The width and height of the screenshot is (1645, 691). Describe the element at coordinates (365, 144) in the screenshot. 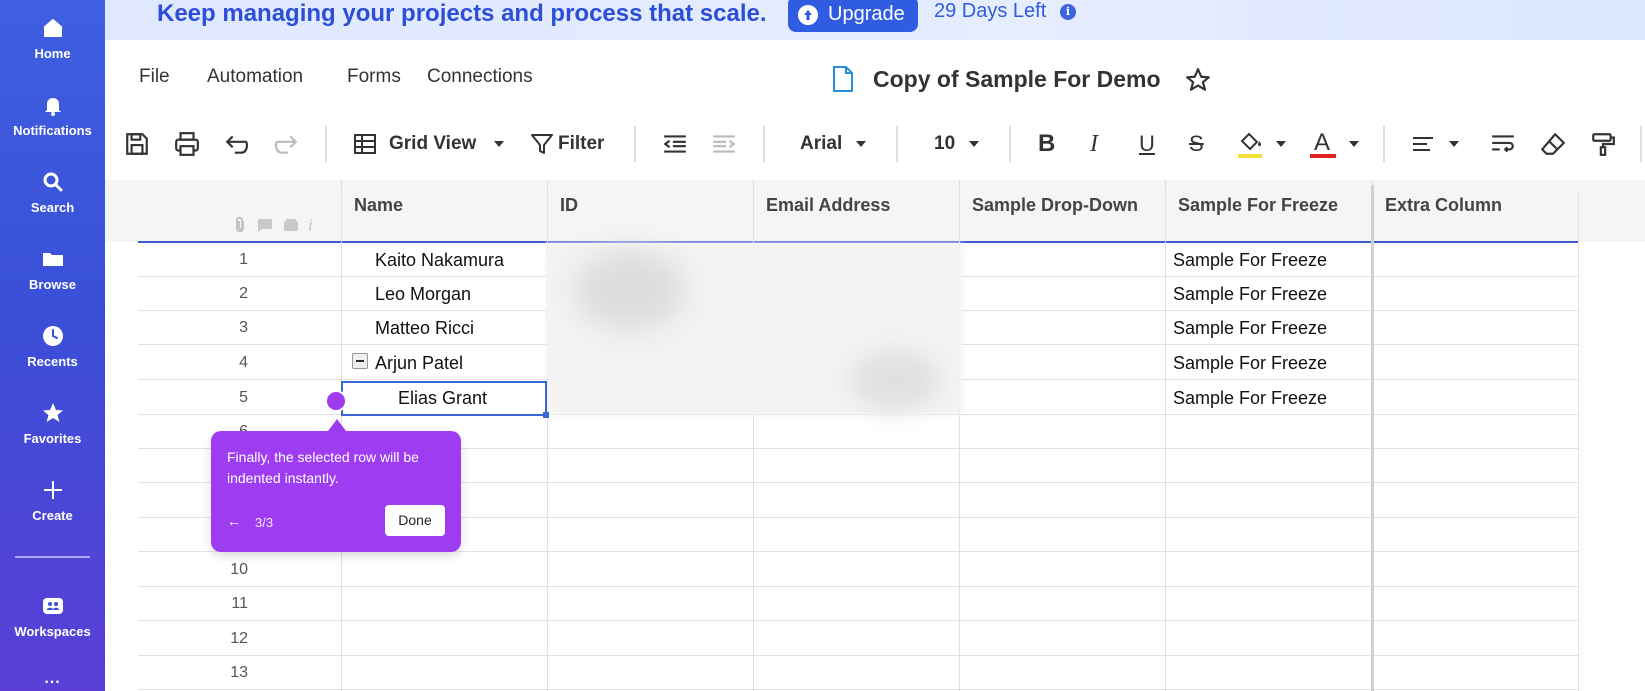

I see `grid-view-icon` at that location.